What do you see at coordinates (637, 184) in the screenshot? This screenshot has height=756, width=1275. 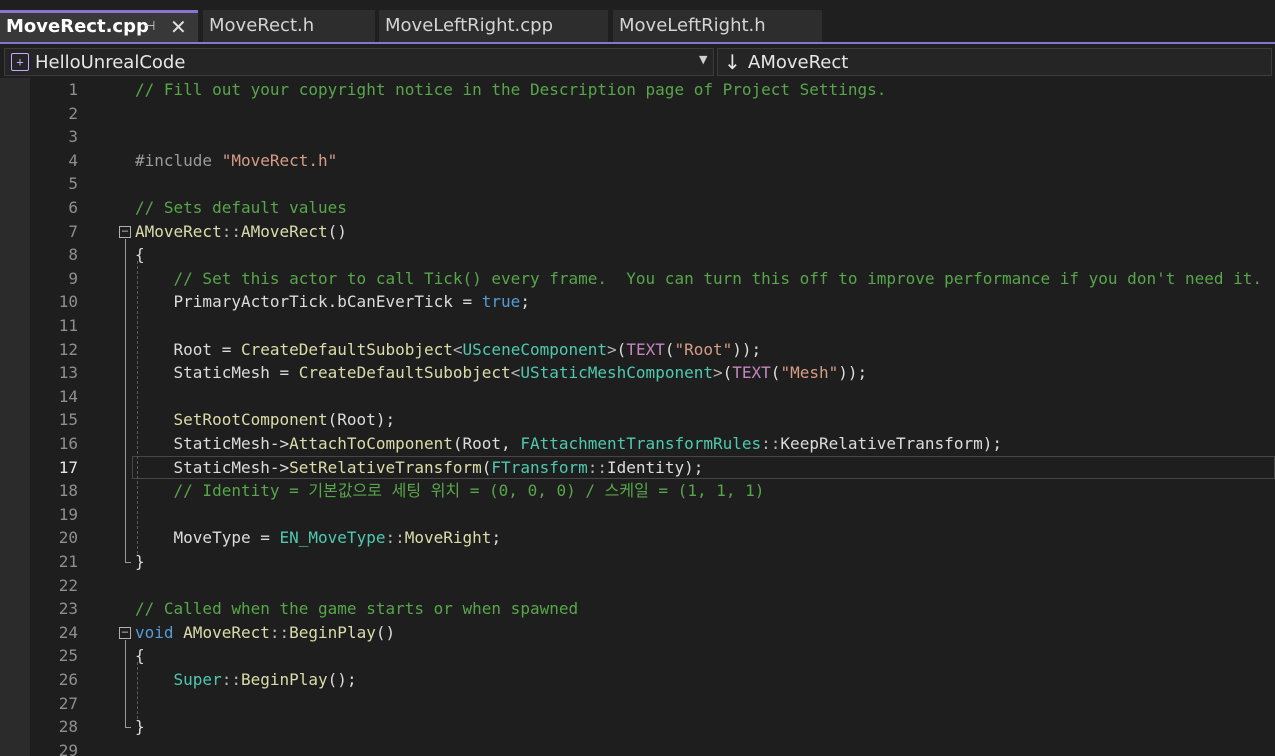 I see `code-line: 5` at bounding box center [637, 184].